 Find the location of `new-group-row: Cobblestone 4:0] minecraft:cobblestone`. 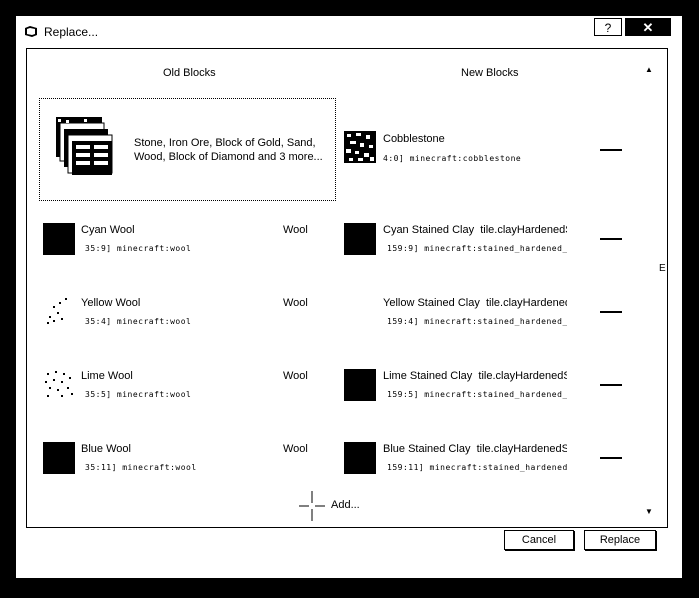

new-group-row: Cobblestone 4:0] minecraft:cobblestone is located at coordinates (337, 149).